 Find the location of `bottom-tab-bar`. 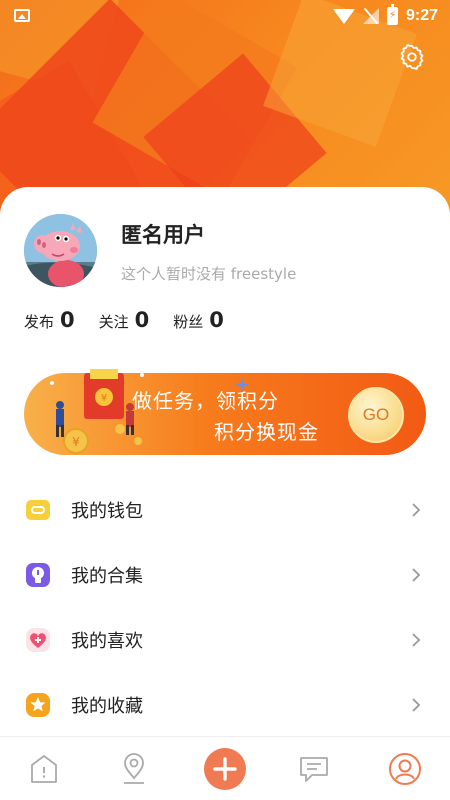

bottom-tab-bar is located at coordinates (225, 768).